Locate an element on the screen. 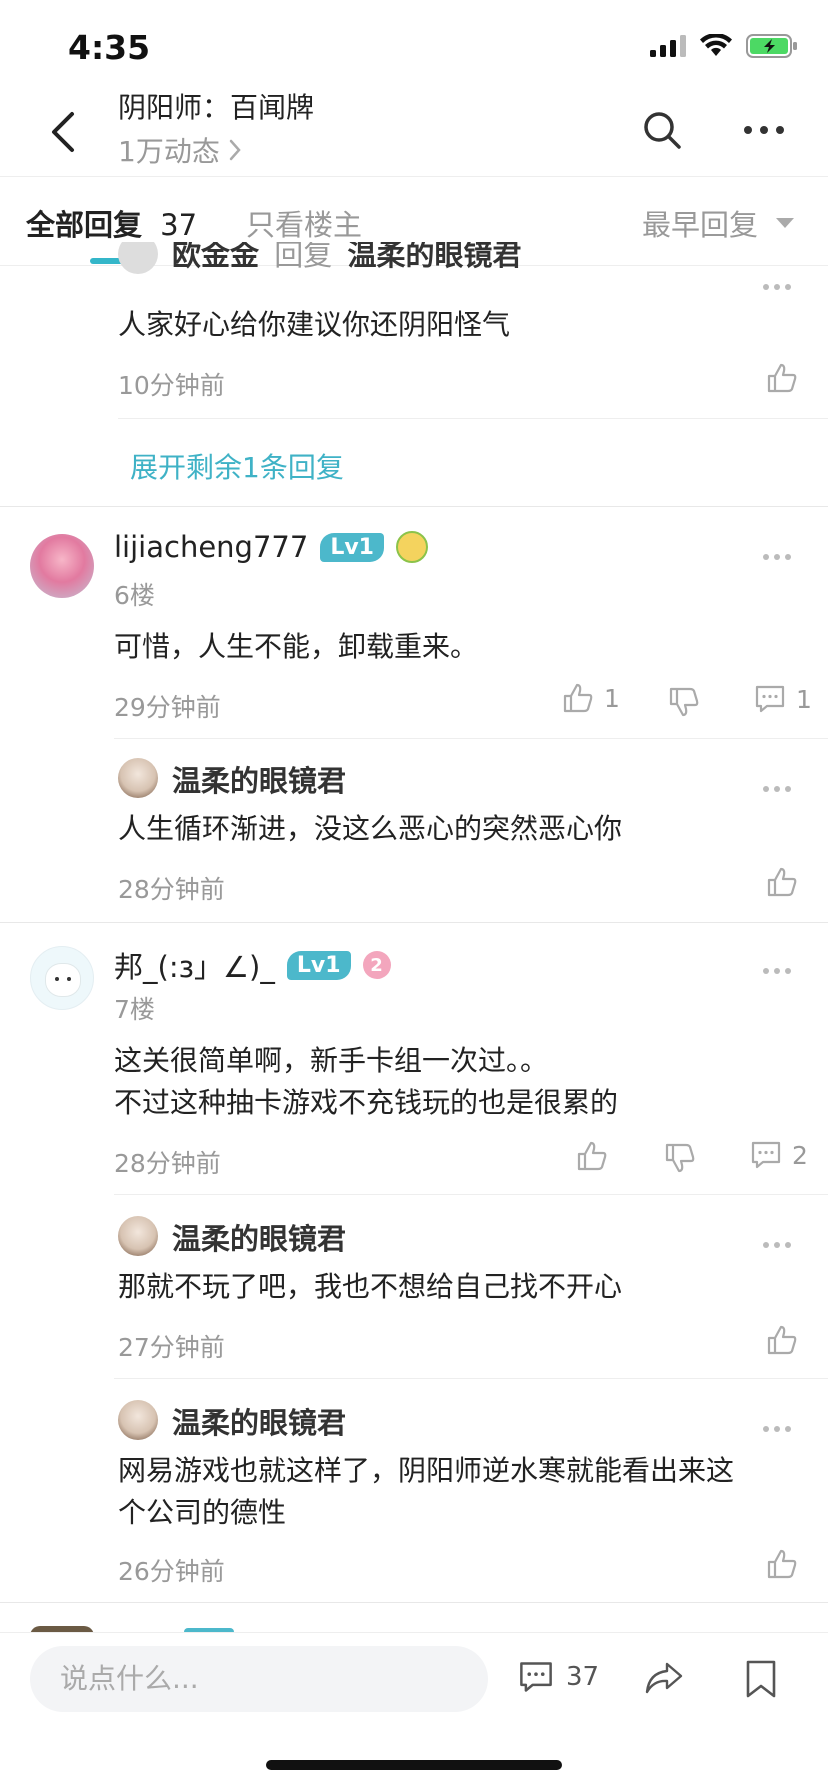 The image size is (828, 1792). like-count: 1 is located at coordinates (612, 698).